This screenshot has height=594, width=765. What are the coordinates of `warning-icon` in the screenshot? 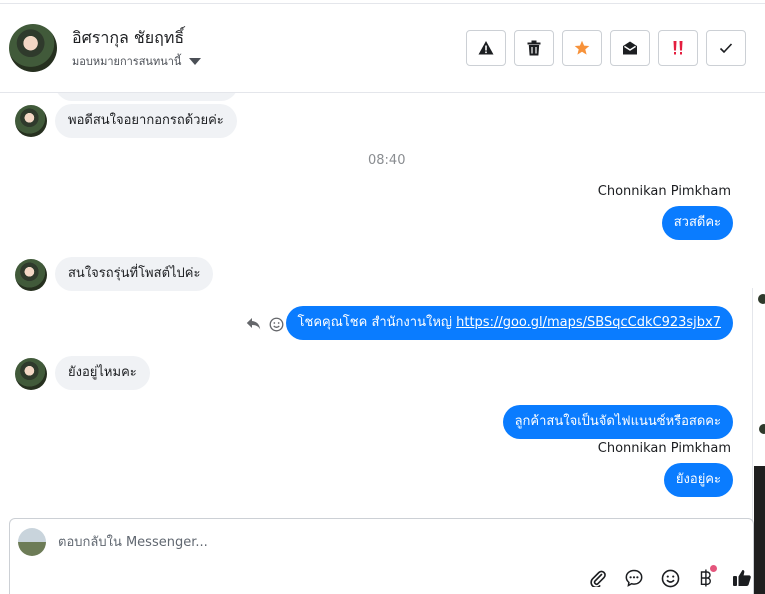 It's located at (486, 48).